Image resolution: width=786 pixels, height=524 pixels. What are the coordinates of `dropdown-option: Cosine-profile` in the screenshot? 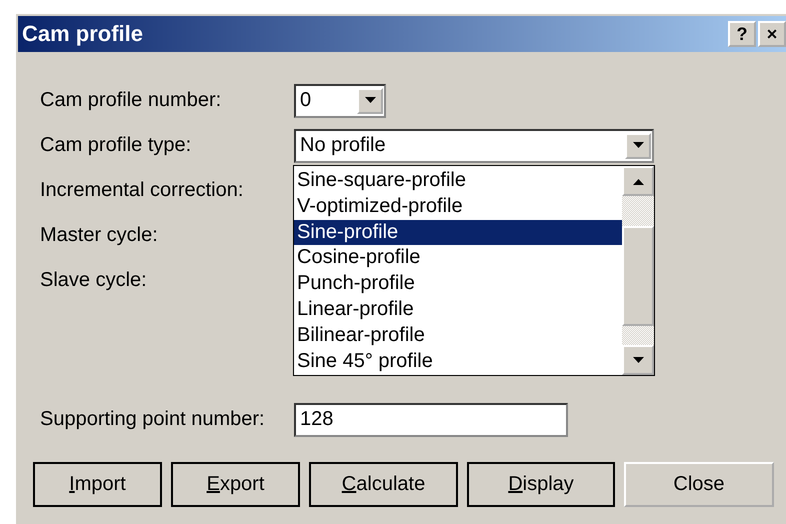 It's located at (458, 258).